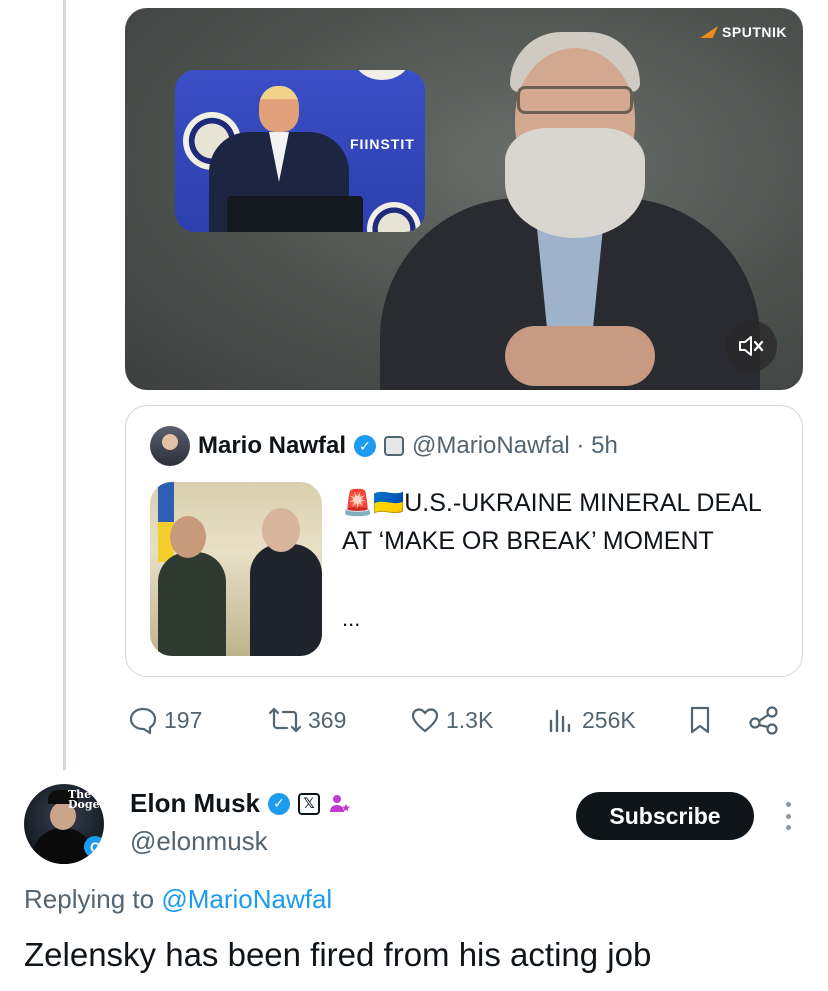 Image resolution: width=828 pixels, height=991 pixels. I want to click on share-button, so click(764, 720).